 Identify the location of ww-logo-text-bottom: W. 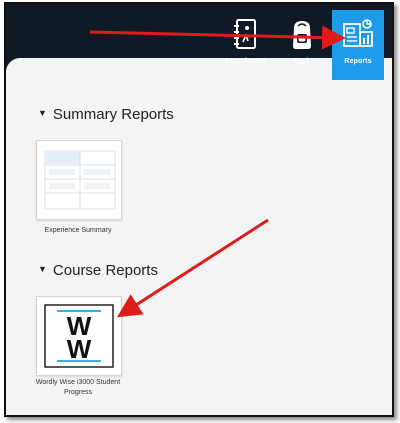
(79, 349).